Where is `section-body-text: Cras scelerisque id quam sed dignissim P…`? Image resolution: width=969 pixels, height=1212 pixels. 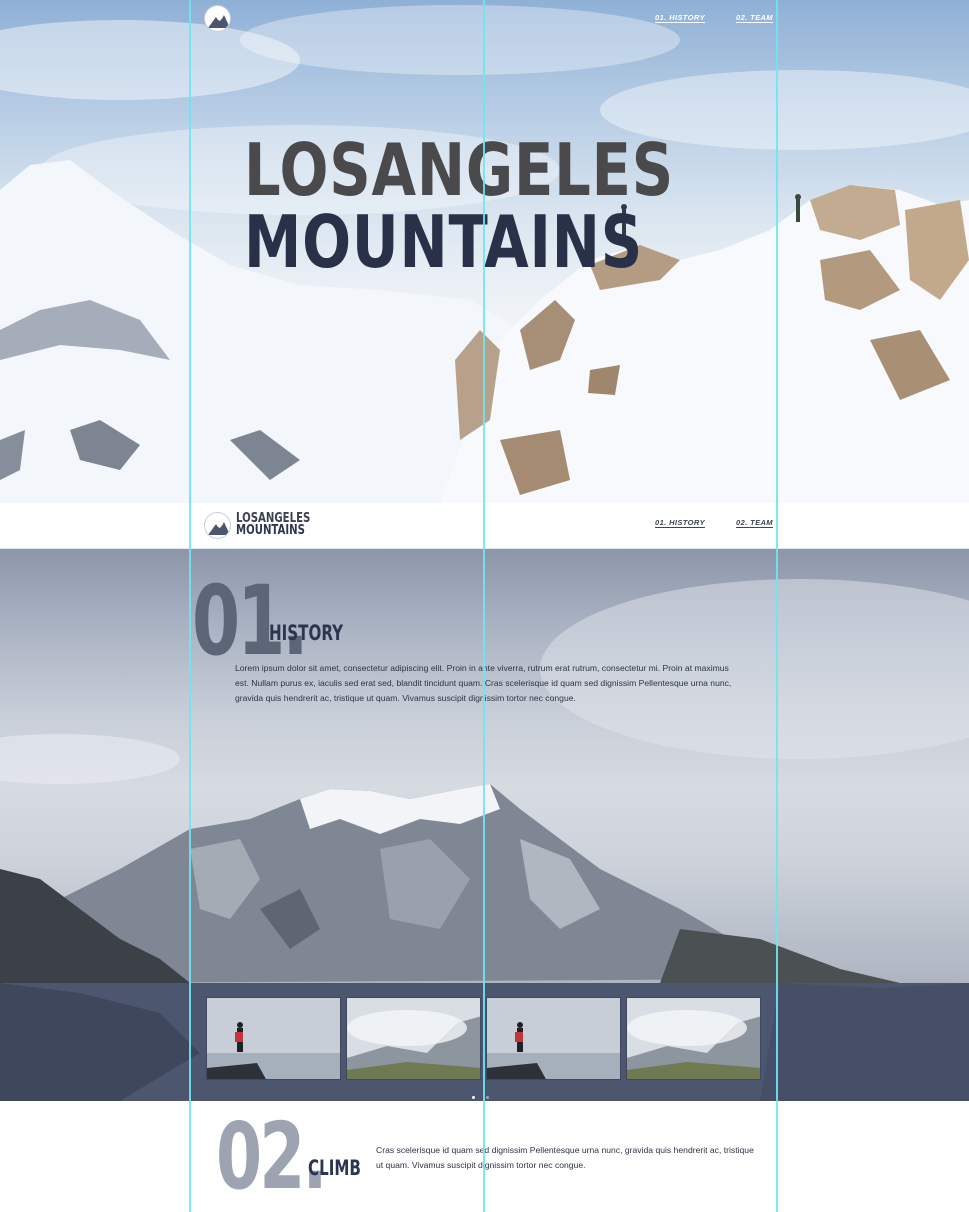
section-body-text: Cras scelerisque id quam sed dignissim P… is located at coordinates (565, 1157).